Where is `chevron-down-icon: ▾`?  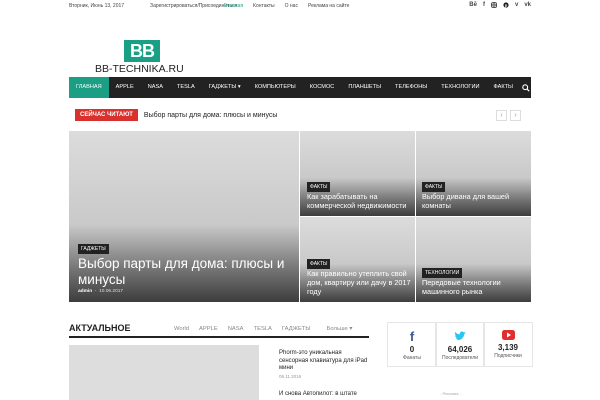 chevron-down-icon: ▾ is located at coordinates (239, 87).